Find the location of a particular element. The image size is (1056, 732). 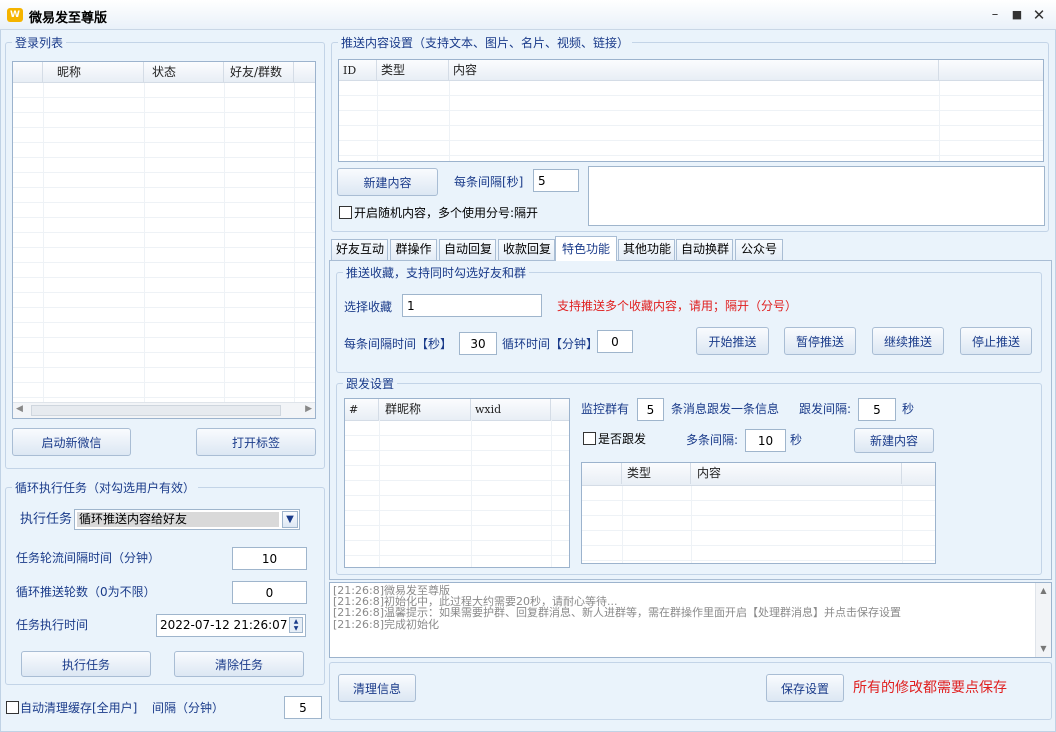

column-header-wxid: wxid is located at coordinates (511, 409).